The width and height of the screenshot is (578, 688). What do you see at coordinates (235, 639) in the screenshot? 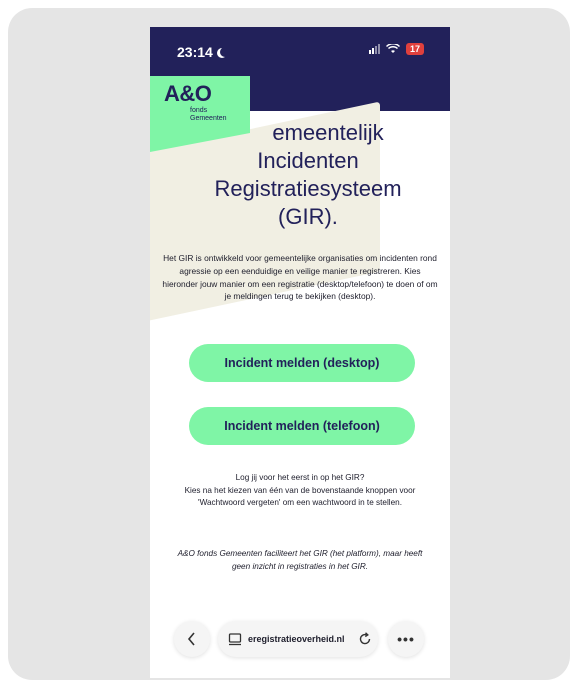
I see `tabs-icon` at bounding box center [235, 639].